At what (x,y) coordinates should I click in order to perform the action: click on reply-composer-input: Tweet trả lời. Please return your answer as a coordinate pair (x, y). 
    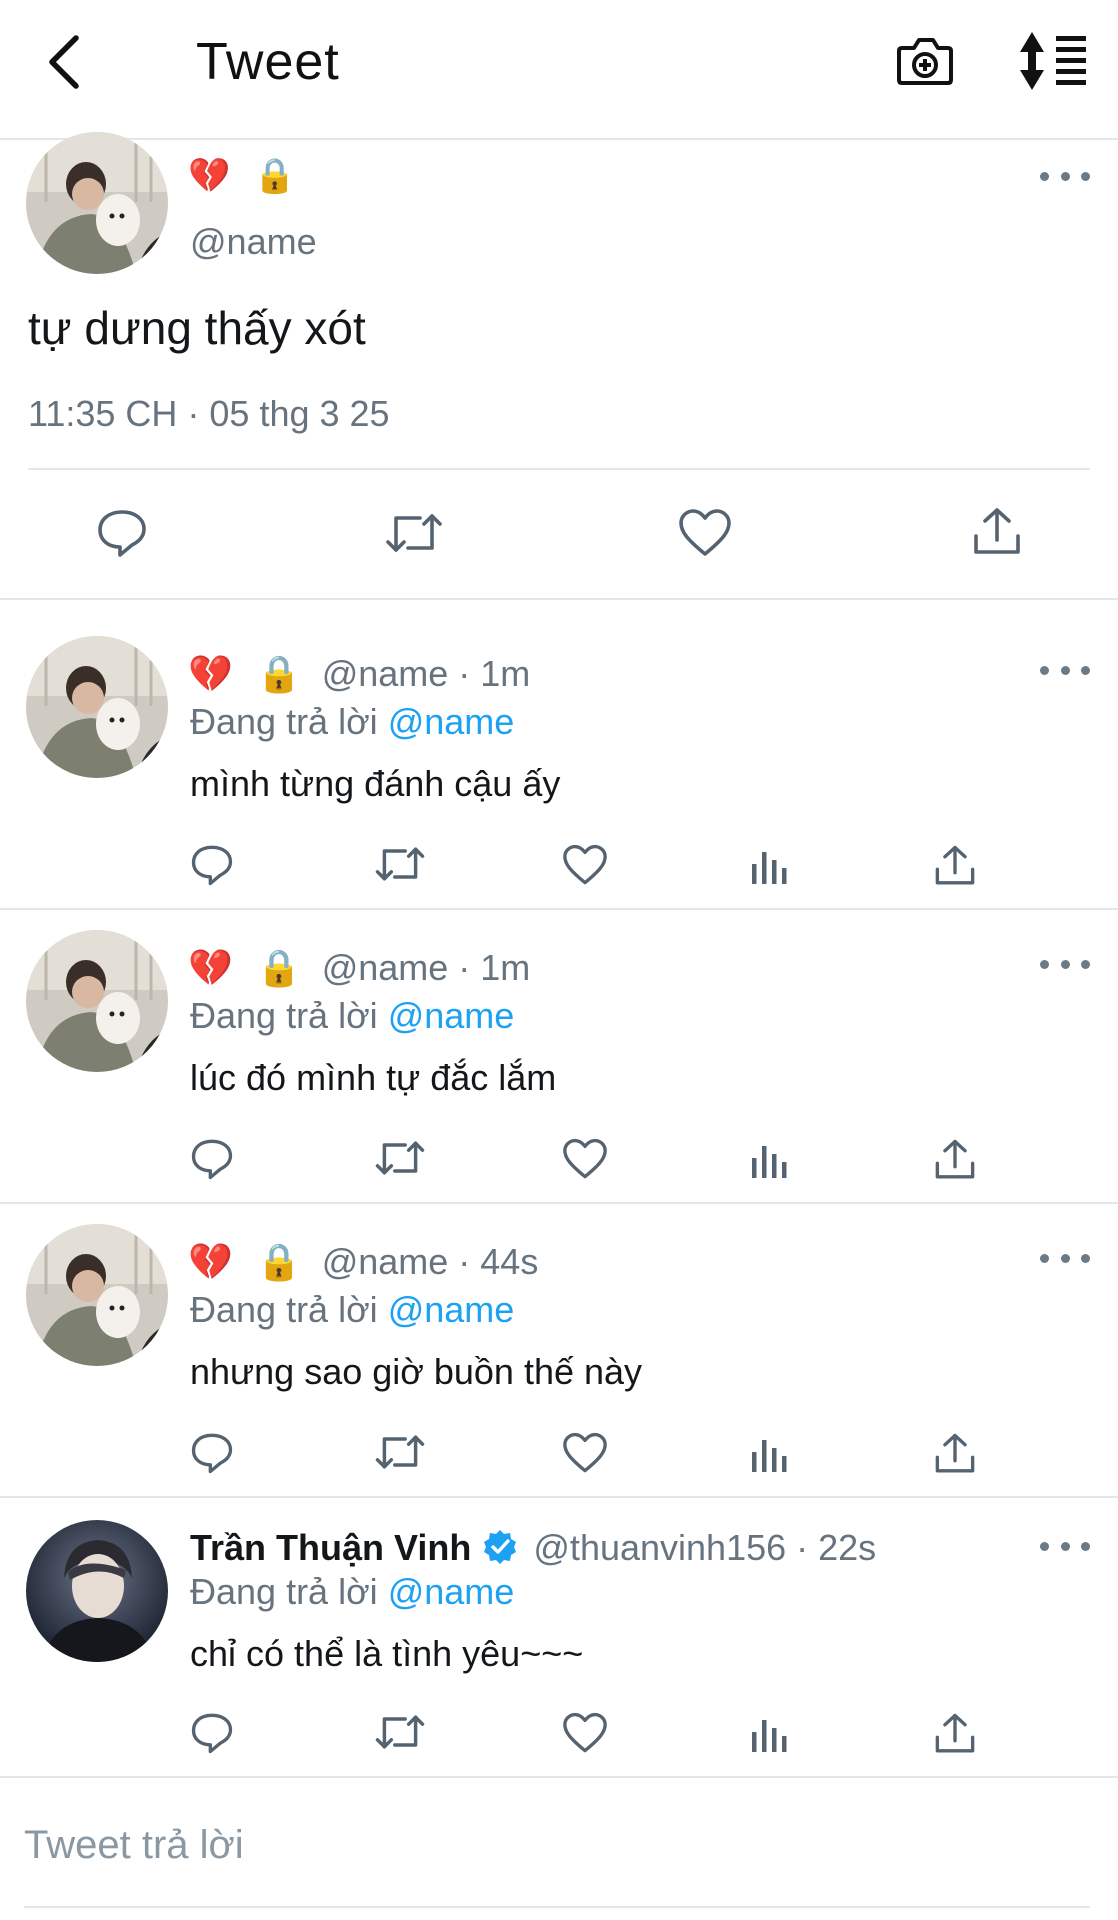
    Looking at the image, I should click on (134, 1845).